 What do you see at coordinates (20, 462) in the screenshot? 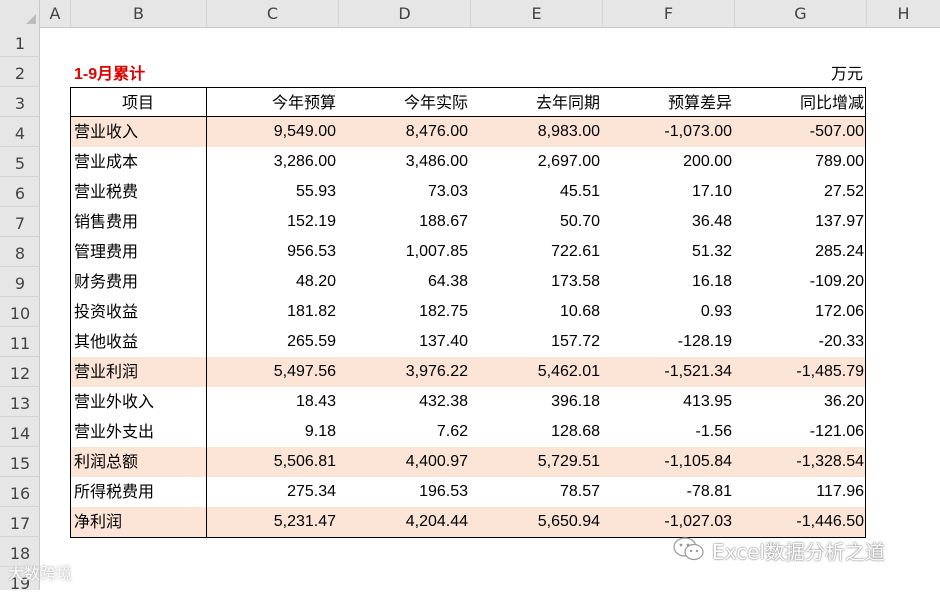
I see `row-header-15: 15` at bounding box center [20, 462].